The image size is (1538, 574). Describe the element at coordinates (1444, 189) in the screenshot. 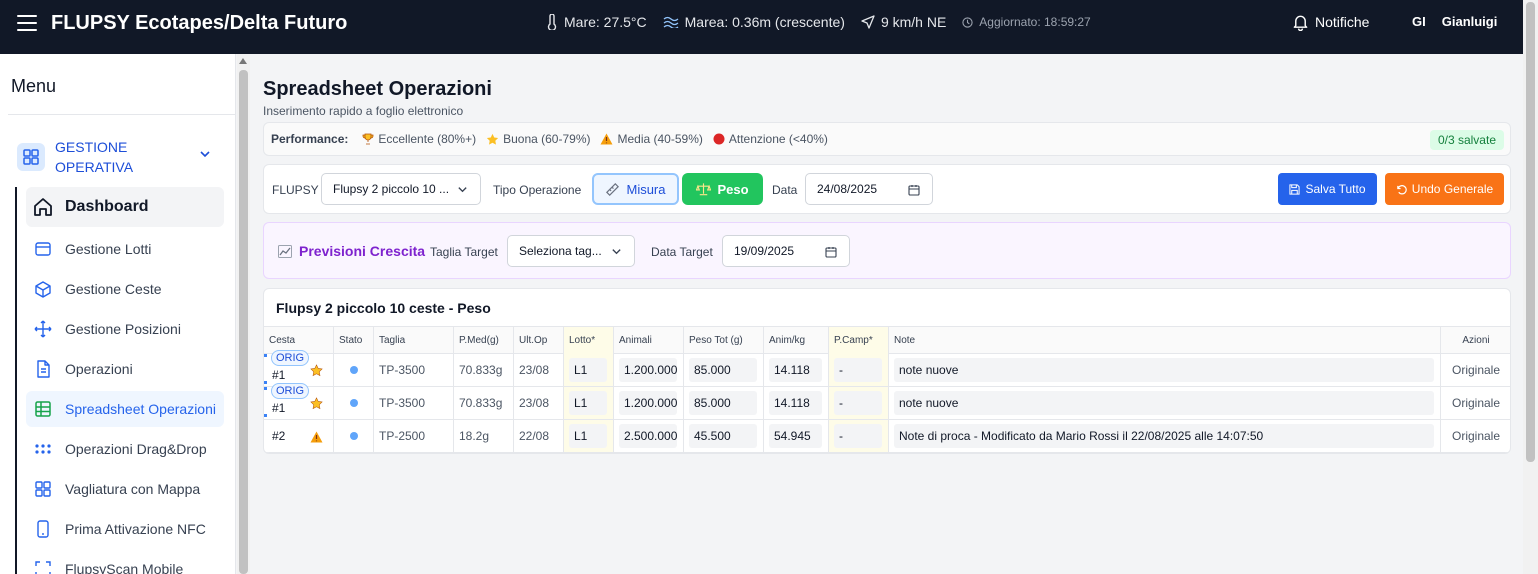

I see `undo-all-button: Undo Generale` at that location.